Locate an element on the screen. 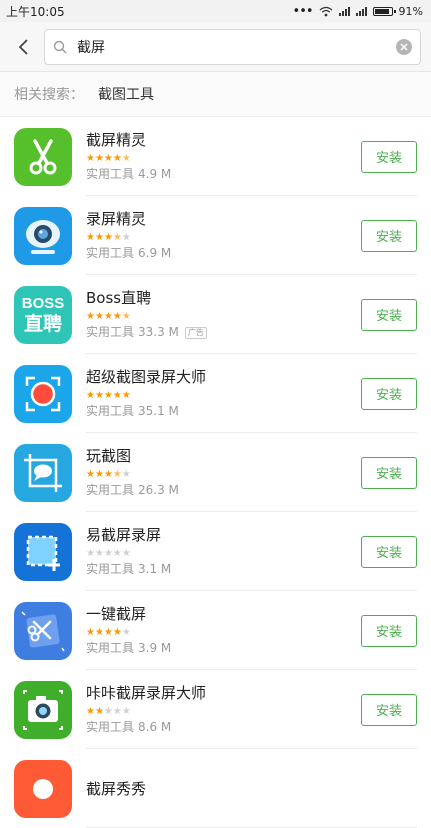 This screenshot has width=431, height=828. scissors-icon is located at coordinates (43, 156).